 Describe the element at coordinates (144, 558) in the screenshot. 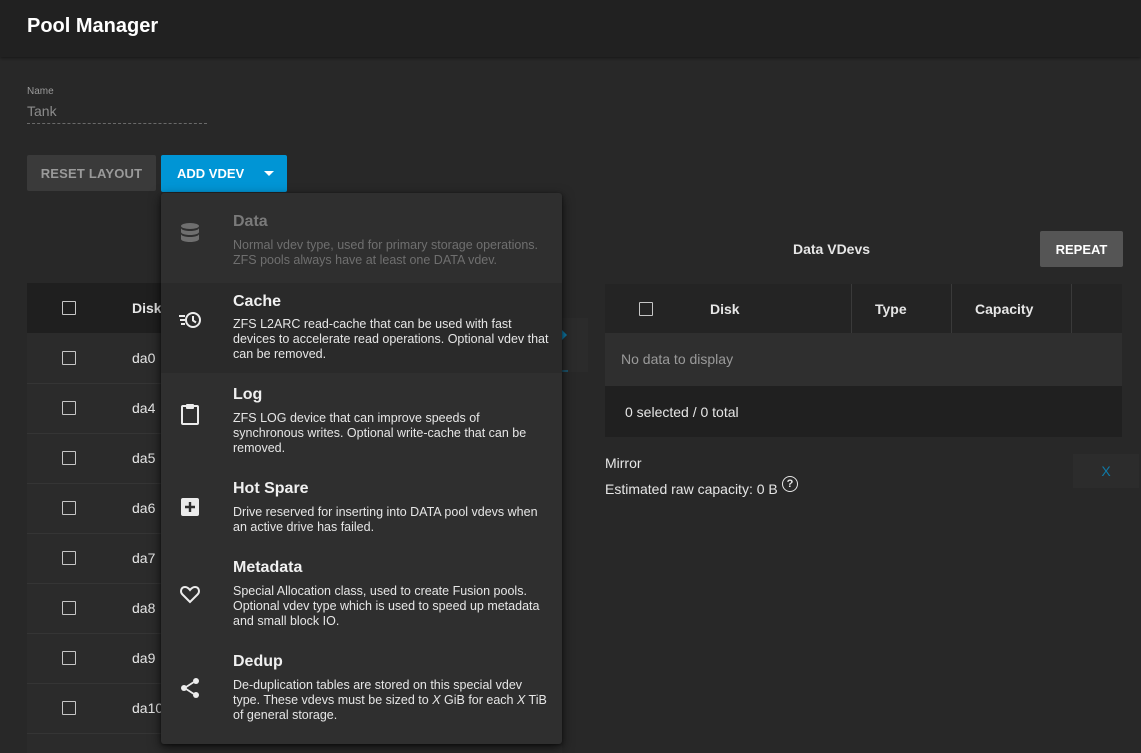

I see `disk-cell: da7` at that location.